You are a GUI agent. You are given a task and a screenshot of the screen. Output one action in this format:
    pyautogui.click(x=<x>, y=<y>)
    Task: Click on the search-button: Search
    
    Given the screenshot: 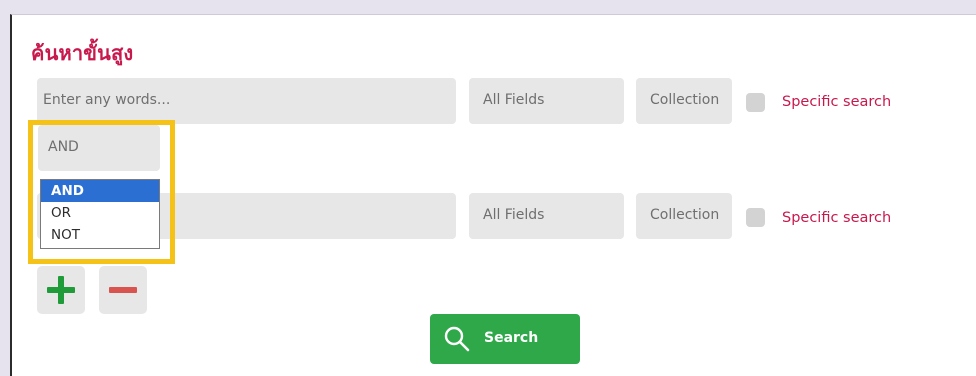 What is the action you would take?
    pyautogui.click(x=505, y=339)
    